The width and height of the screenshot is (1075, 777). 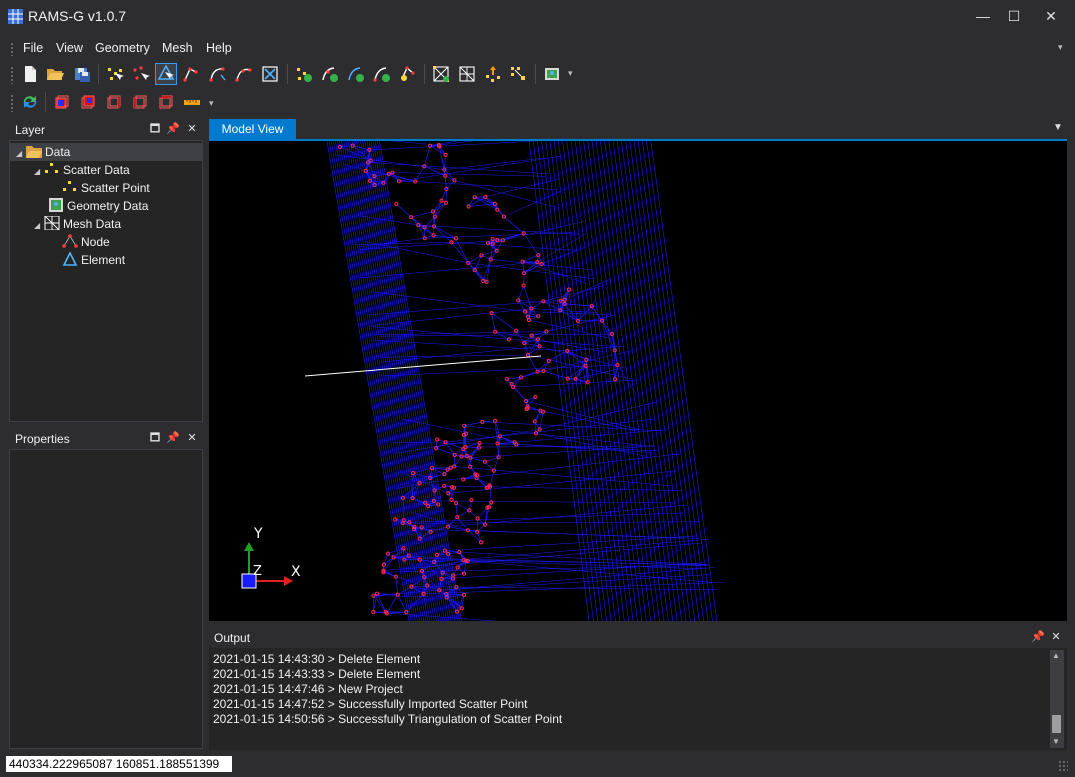 What do you see at coordinates (108, 206) in the screenshot?
I see `tree-item-label: Geometry Data` at bounding box center [108, 206].